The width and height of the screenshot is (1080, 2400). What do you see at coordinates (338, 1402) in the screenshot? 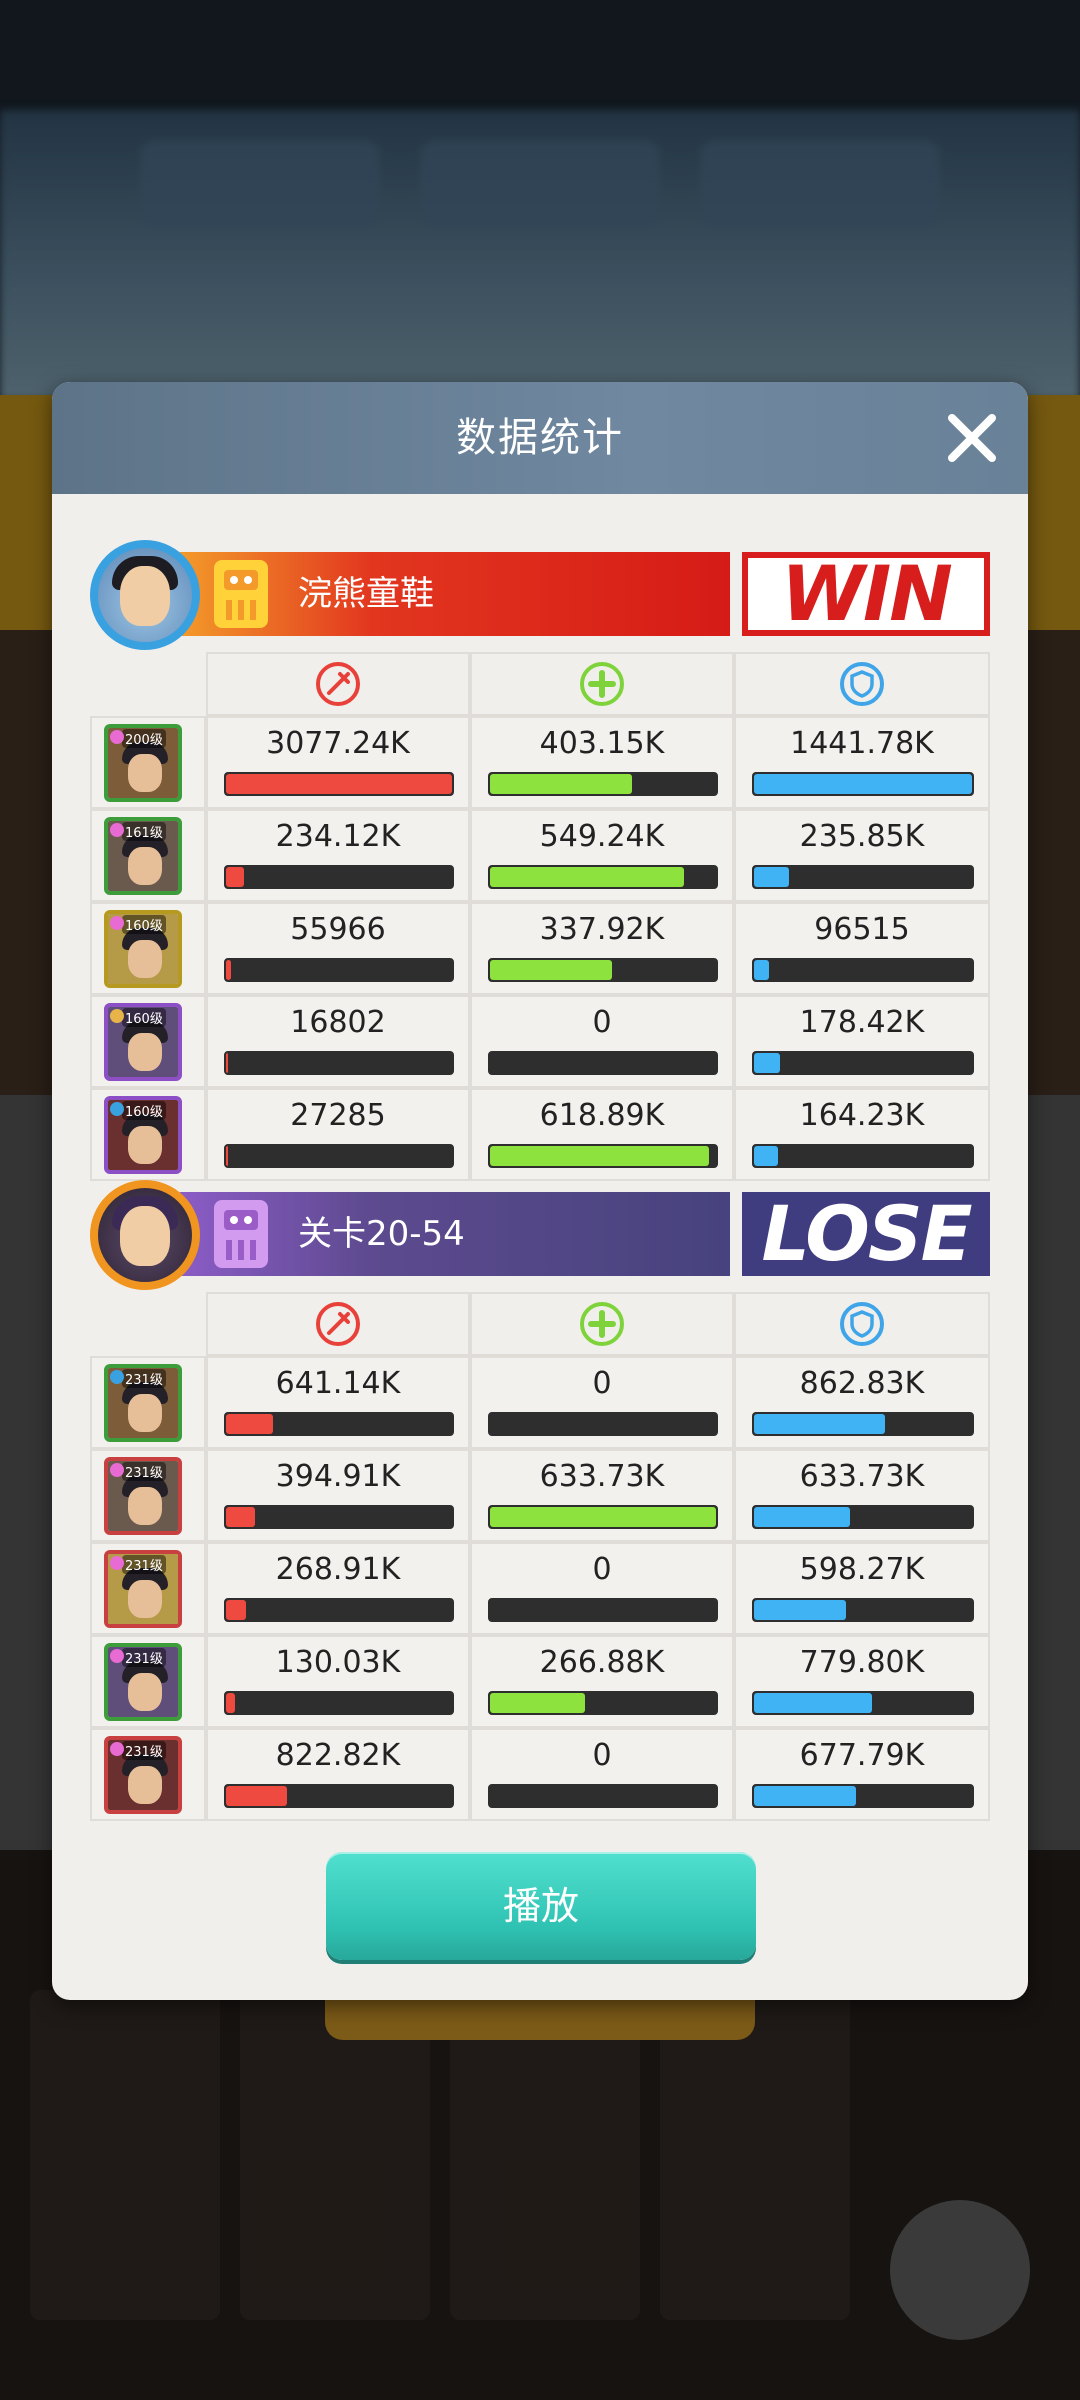
I see `damage-cell: 641.14K` at bounding box center [338, 1402].